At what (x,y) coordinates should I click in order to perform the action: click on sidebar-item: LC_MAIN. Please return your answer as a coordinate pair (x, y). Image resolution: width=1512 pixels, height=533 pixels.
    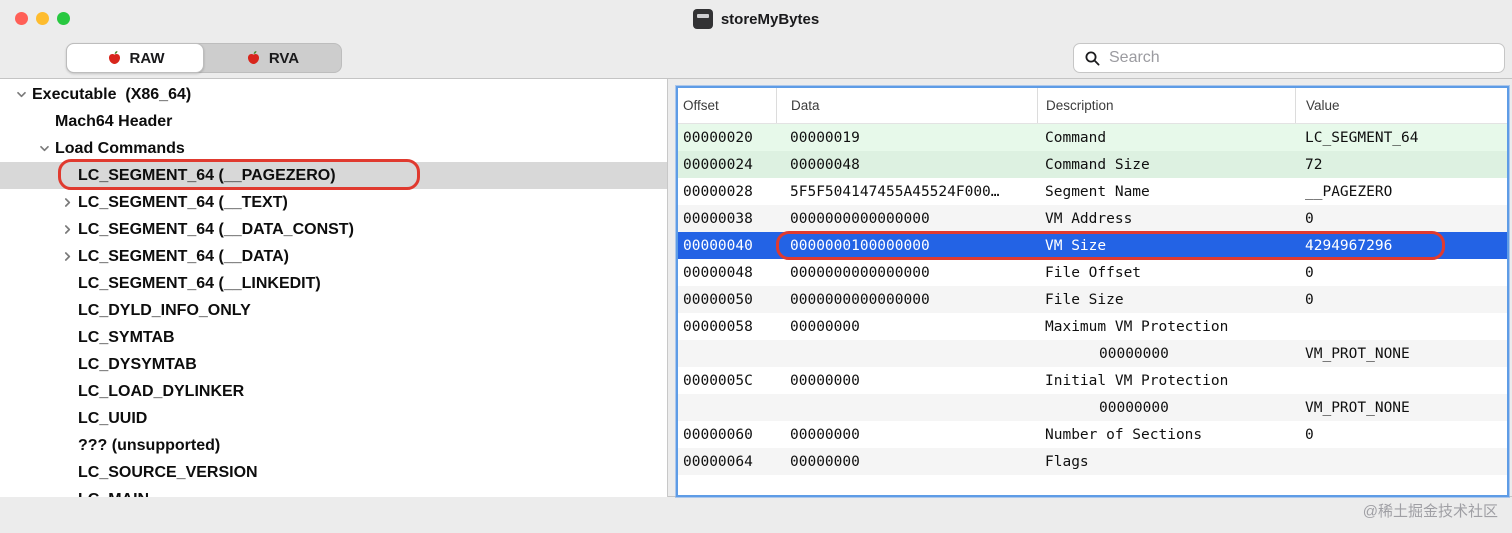
    Looking at the image, I should click on (333, 492).